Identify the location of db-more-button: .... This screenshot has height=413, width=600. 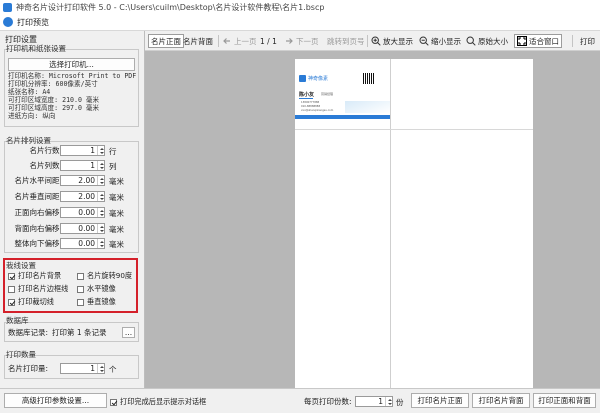
(128, 332).